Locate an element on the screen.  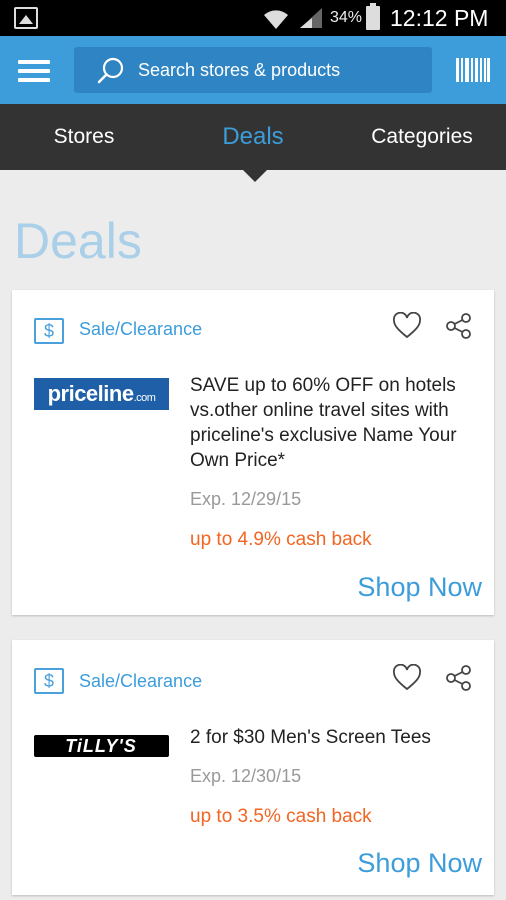
search-placeholder: Search stores & products is located at coordinates (239, 70).